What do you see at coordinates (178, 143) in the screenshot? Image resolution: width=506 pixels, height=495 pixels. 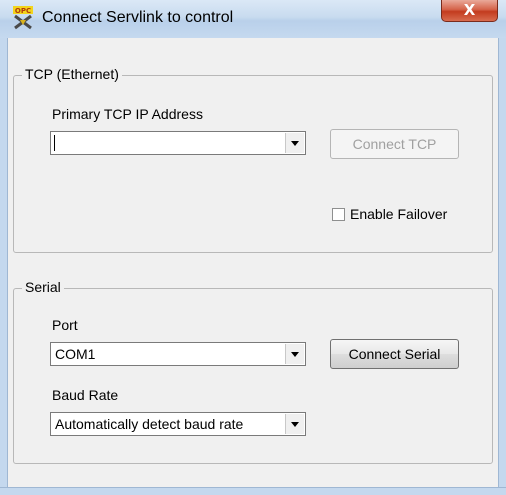 I see `primary-ip-combobox` at bounding box center [178, 143].